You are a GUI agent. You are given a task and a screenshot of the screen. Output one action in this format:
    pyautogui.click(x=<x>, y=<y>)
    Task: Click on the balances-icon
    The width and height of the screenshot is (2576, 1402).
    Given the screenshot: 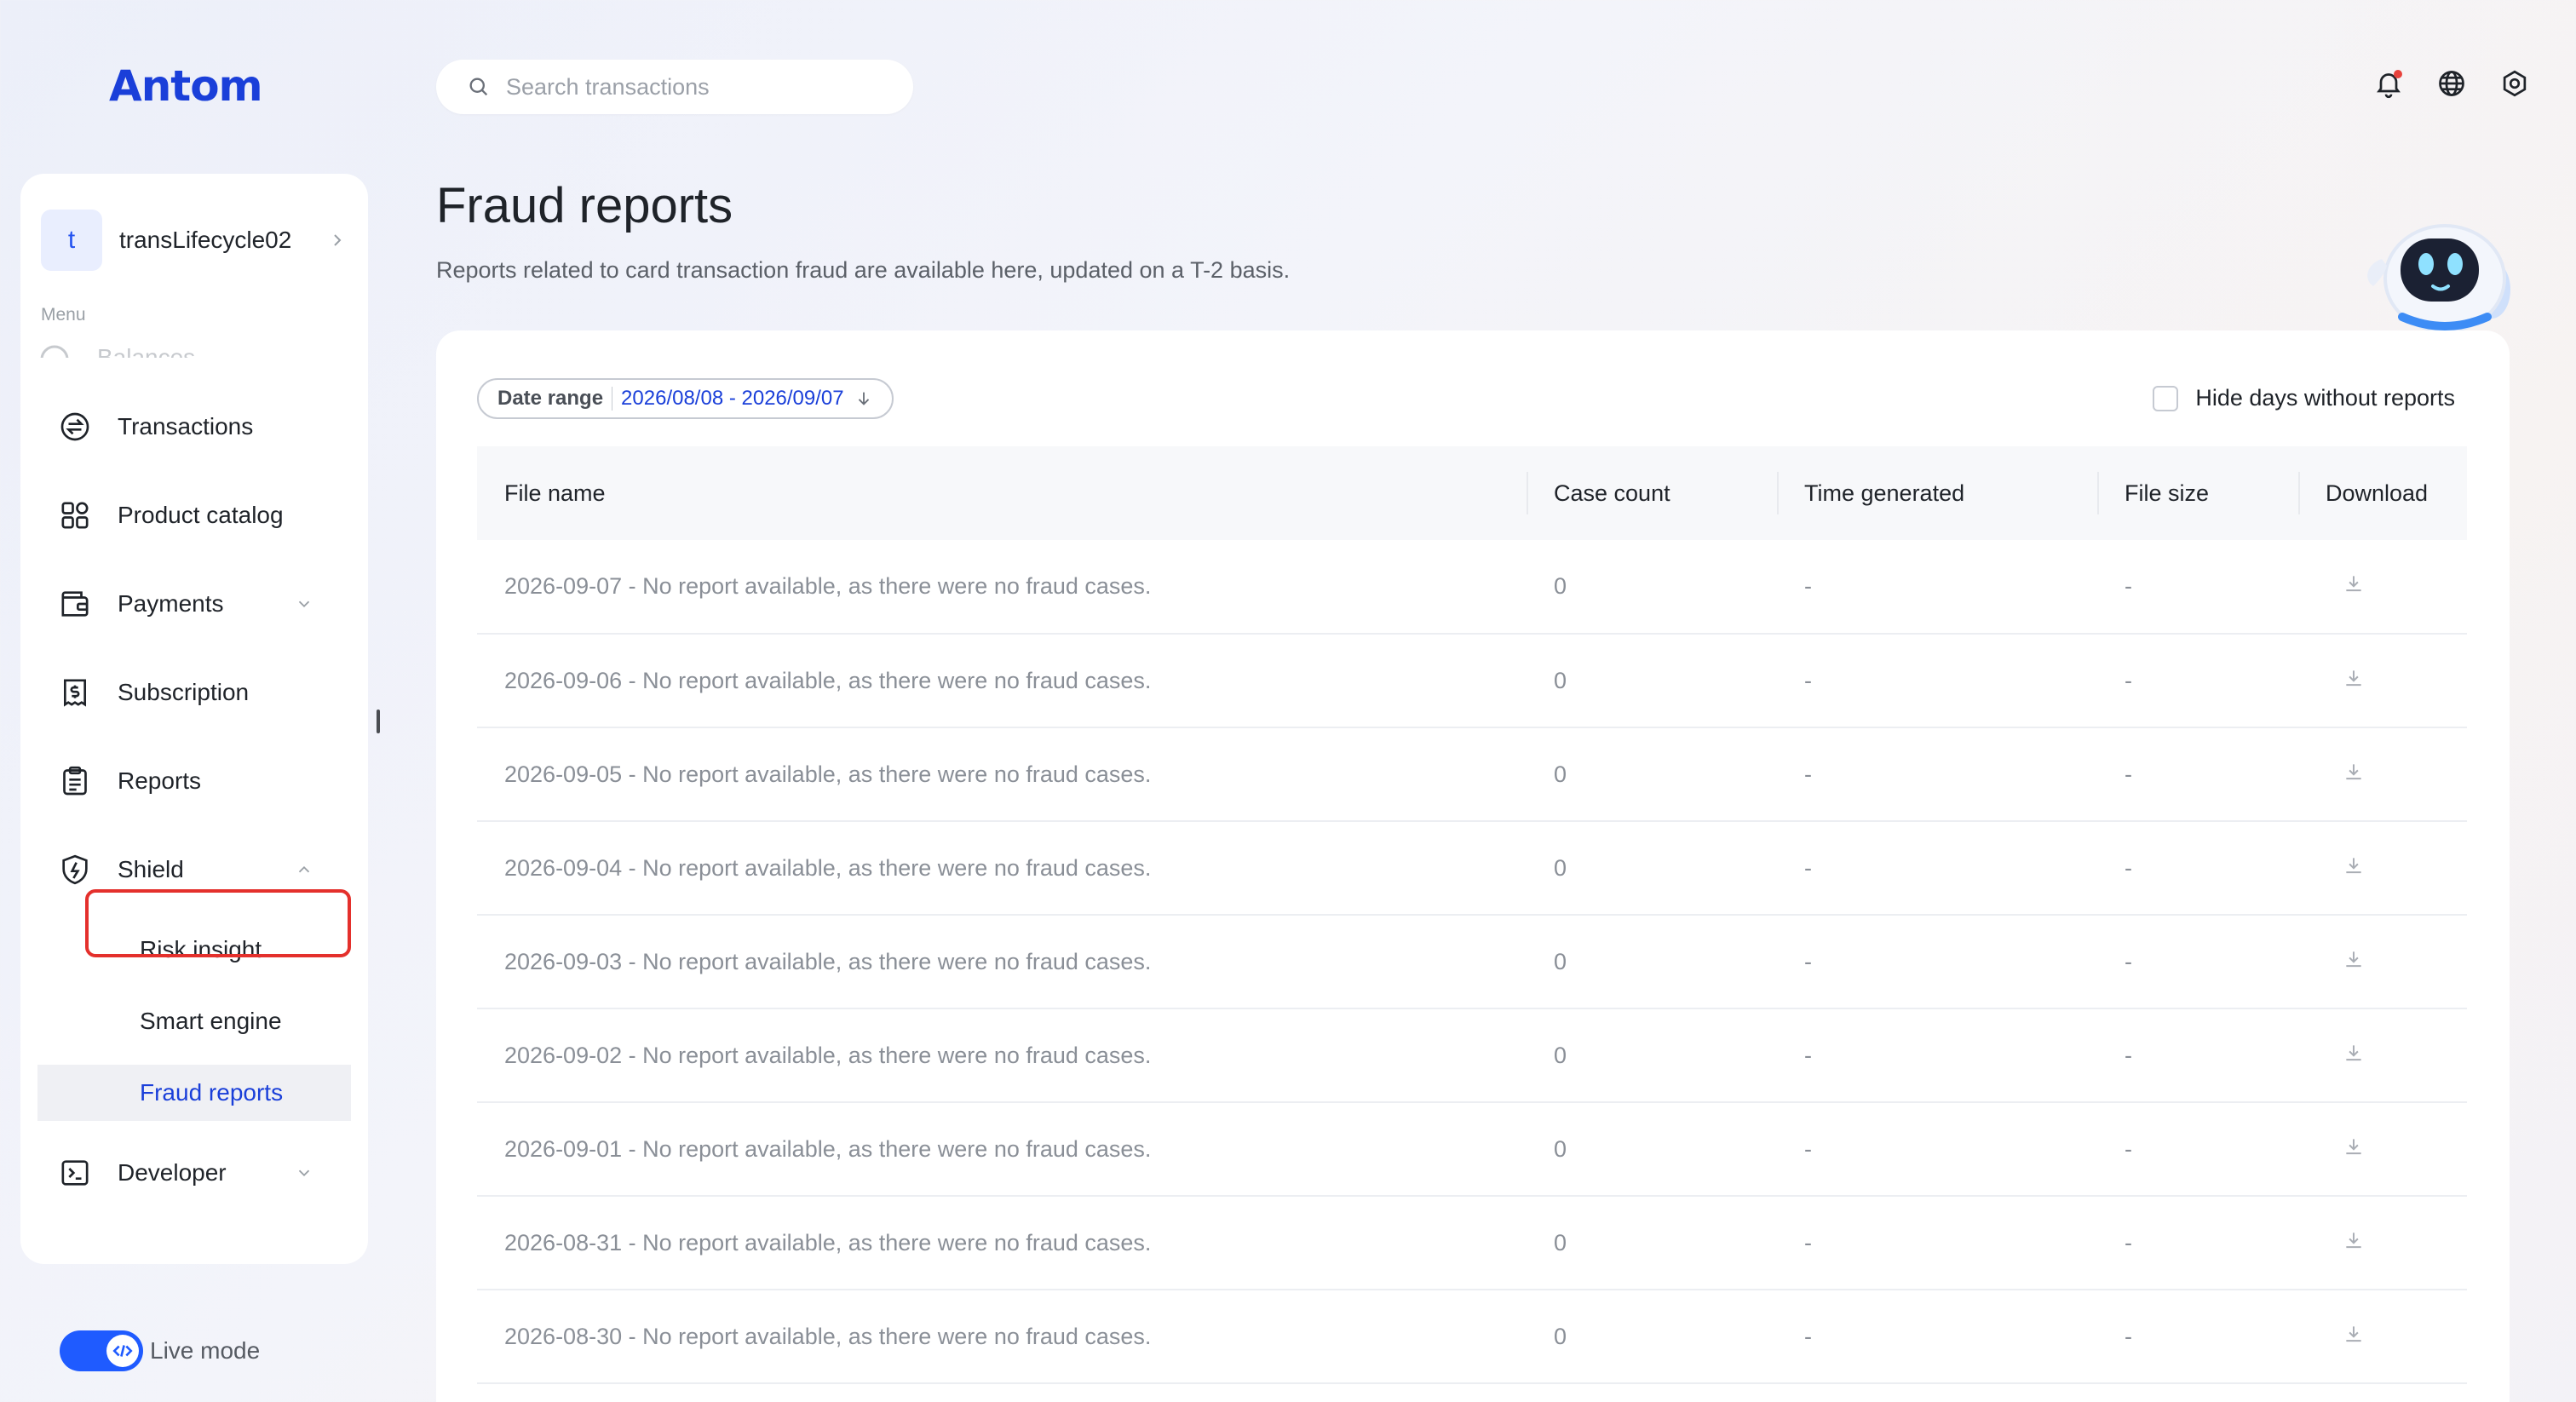 What is the action you would take?
    pyautogui.click(x=55, y=351)
    